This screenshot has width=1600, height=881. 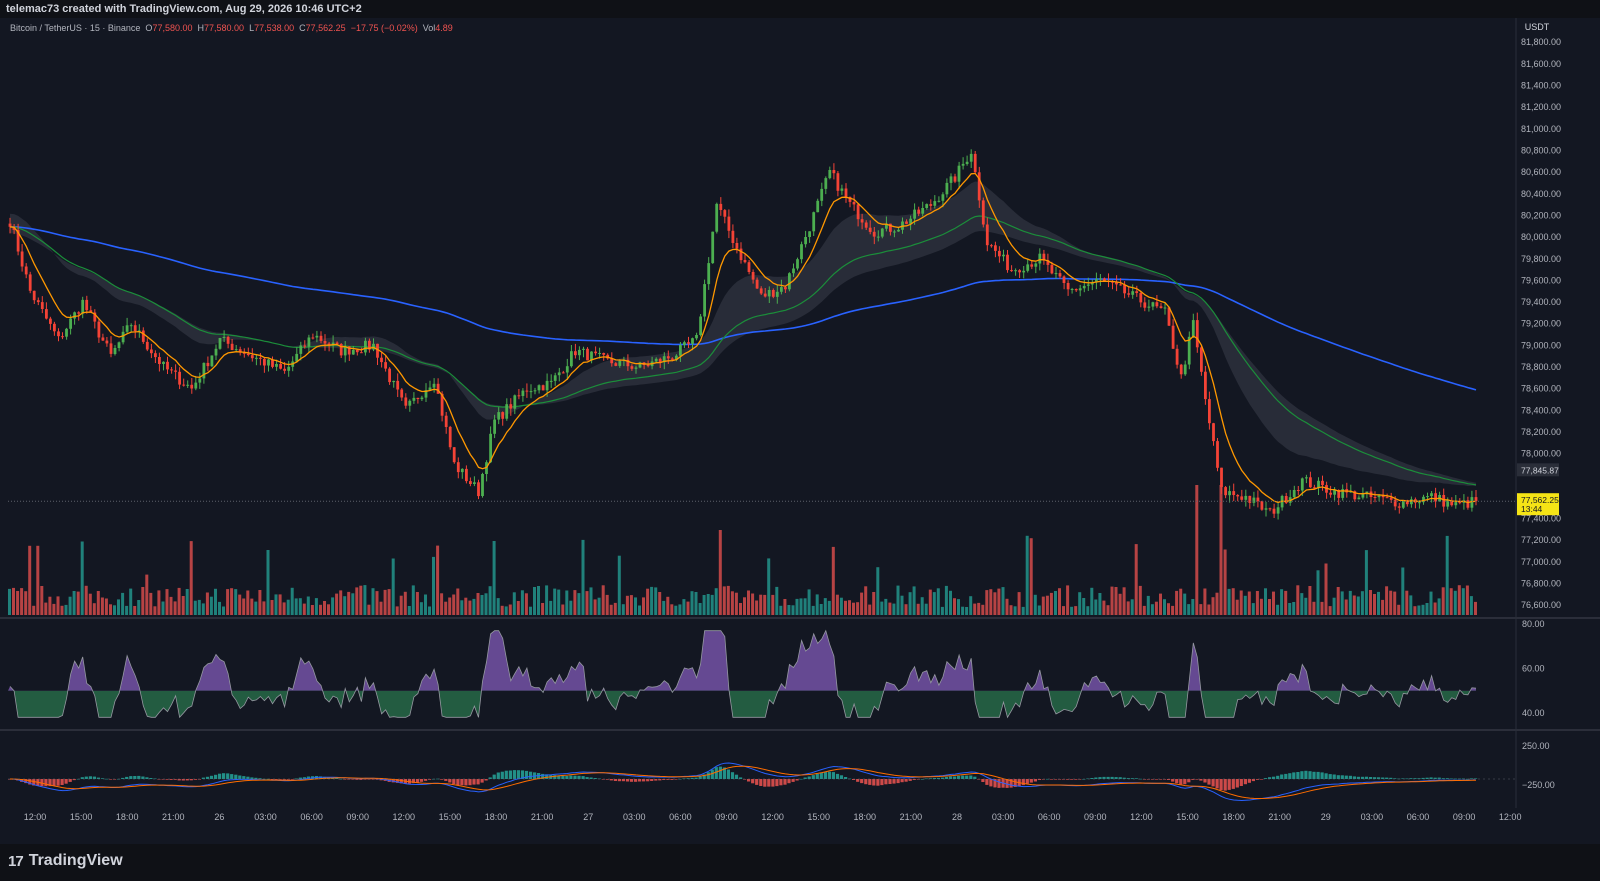 What do you see at coordinates (384, 28) in the screenshot?
I see `change-value: −17.75 (−0.02%)` at bounding box center [384, 28].